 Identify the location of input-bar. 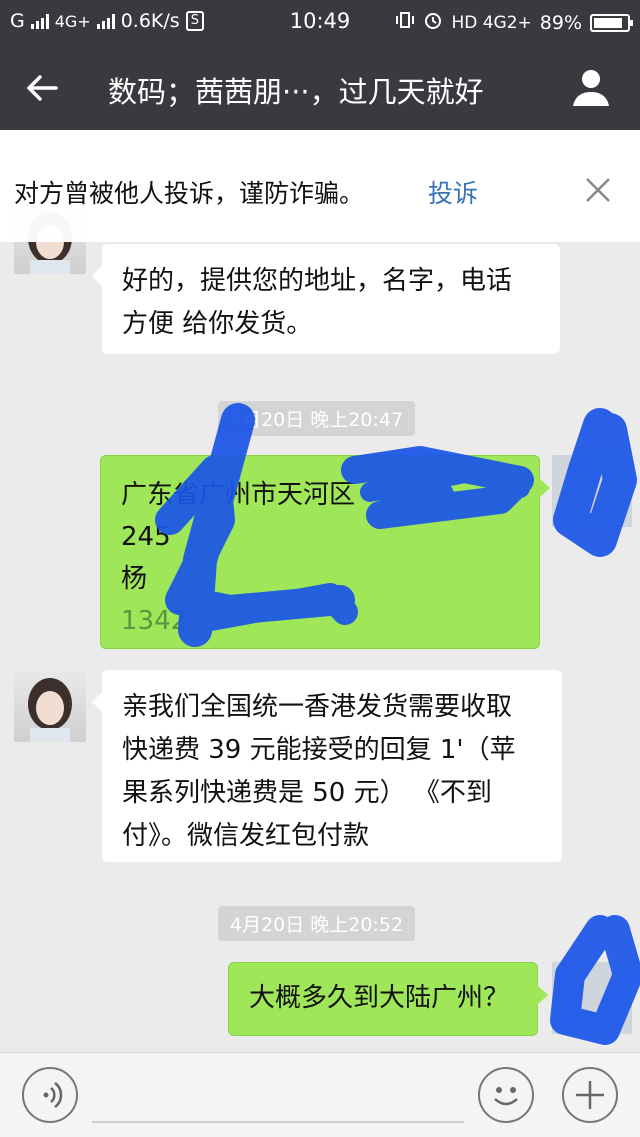
(320, 1094).